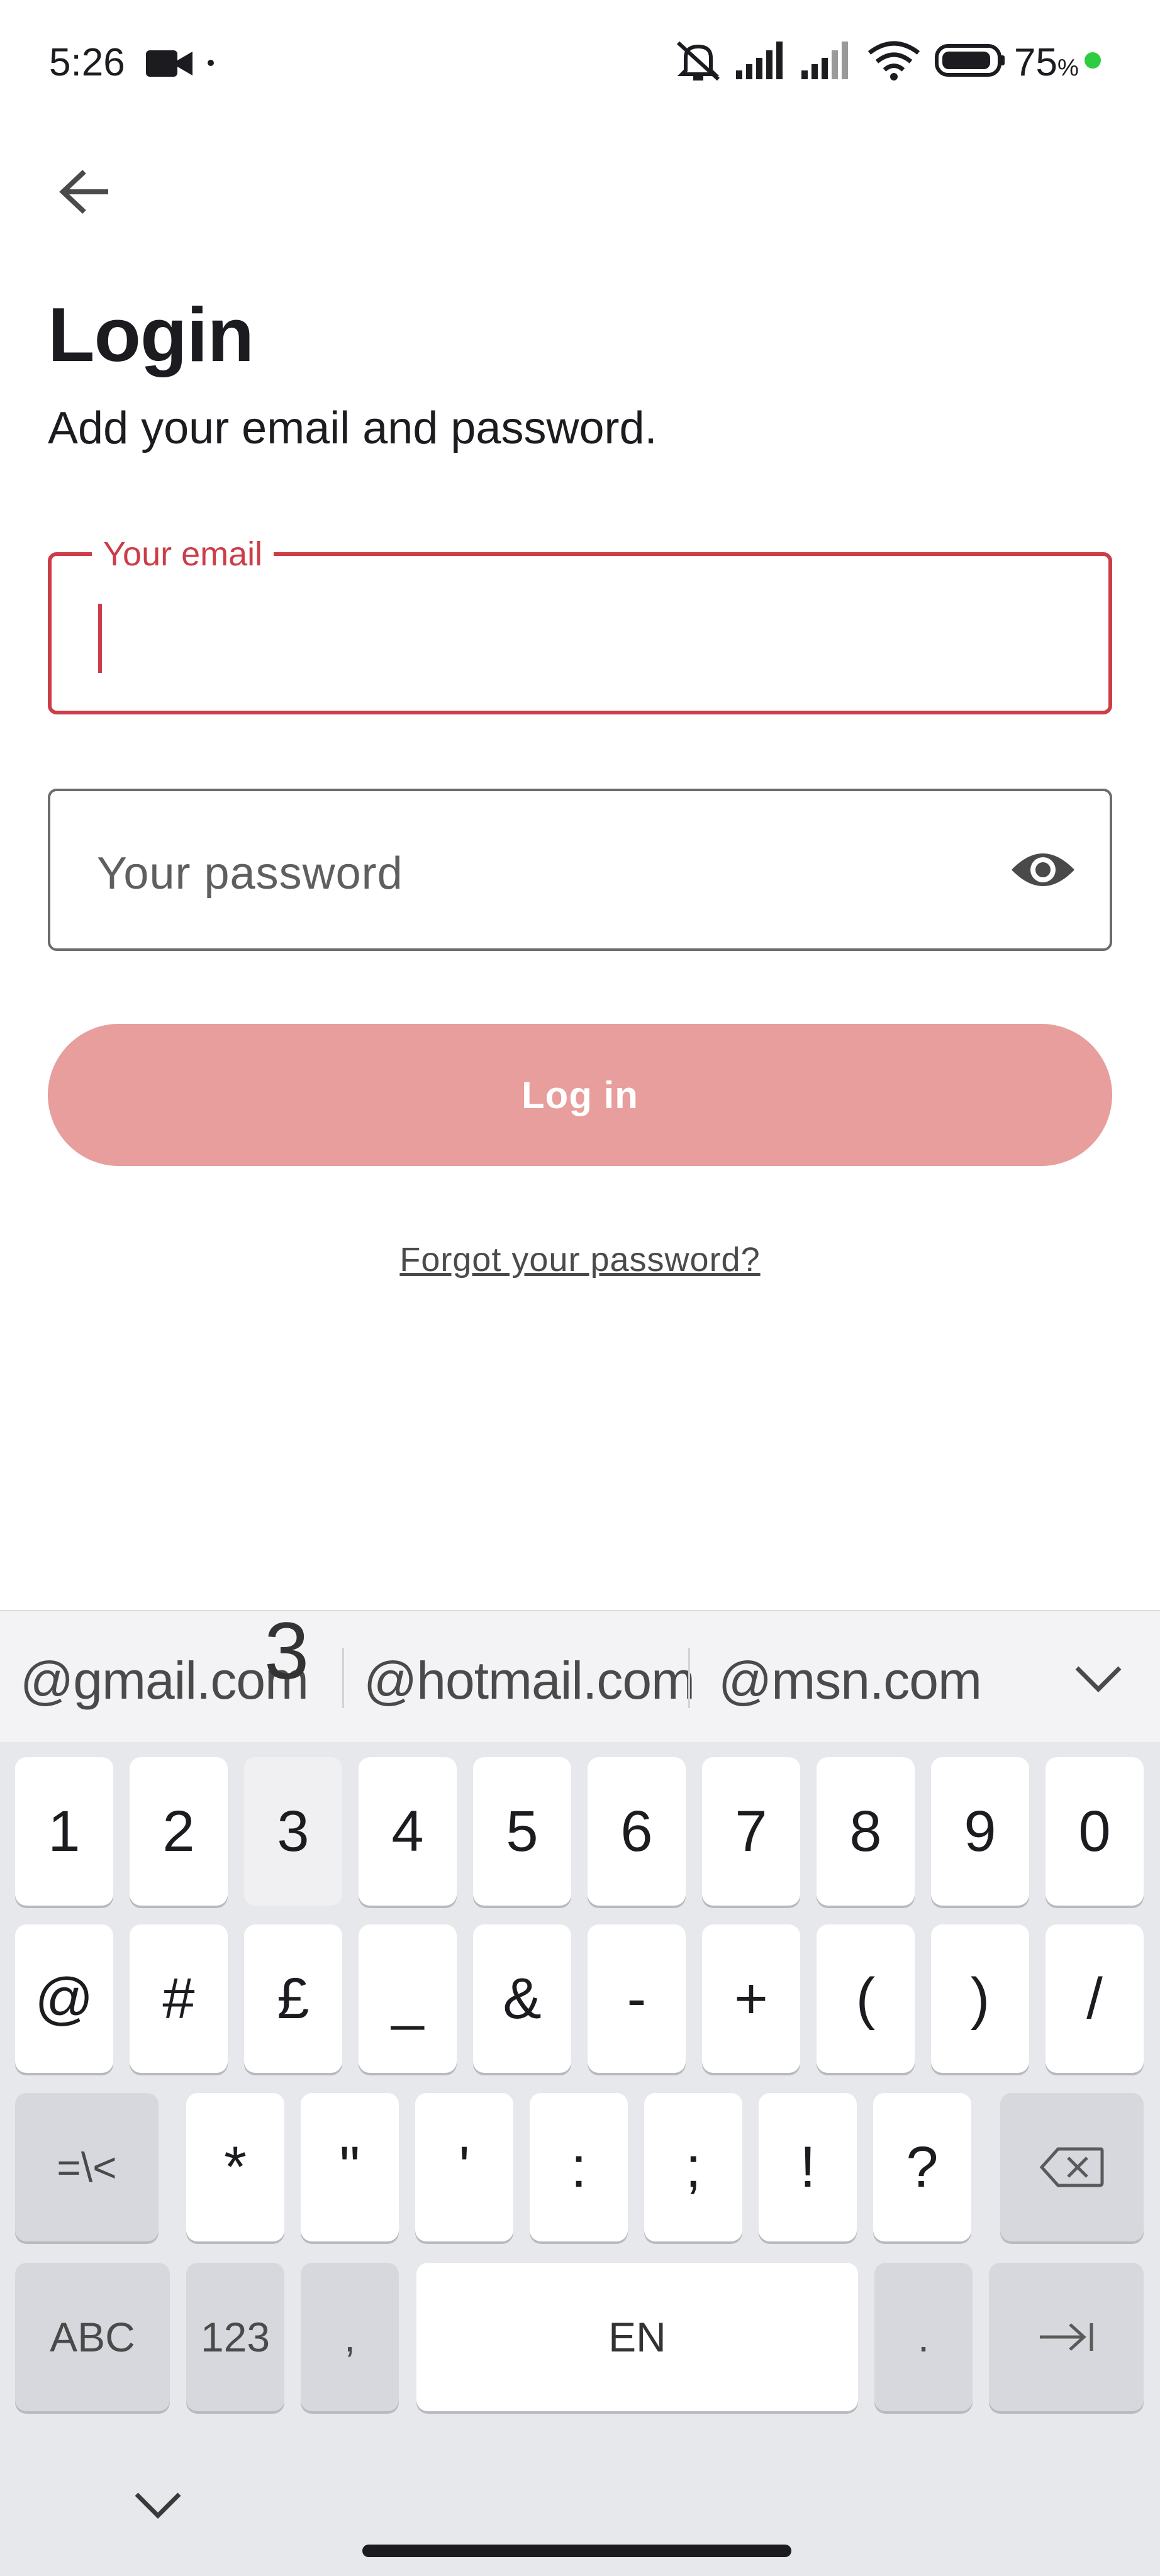 The image size is (1160, 2576). Describe the element at coordinates (408, 1831) in the screenshot. I see `key-4: 4` at that location.